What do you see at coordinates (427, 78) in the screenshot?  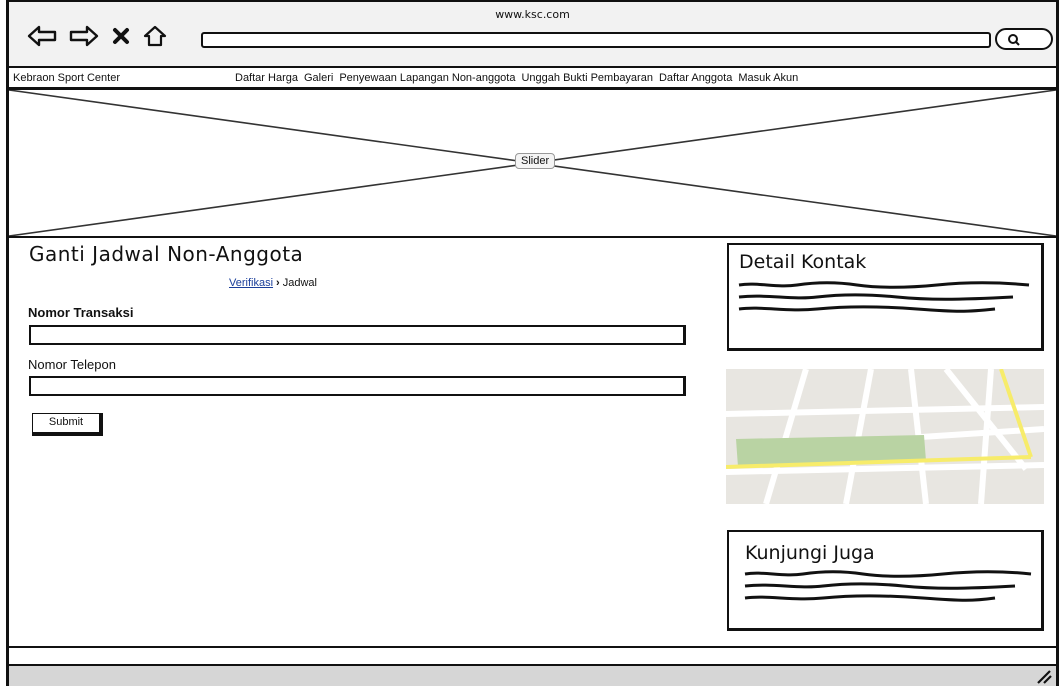 I see `menu-item-penyewaan-lapangan: Penyewaan Lapangan Non-anggota` at bounding box center [427, 78].